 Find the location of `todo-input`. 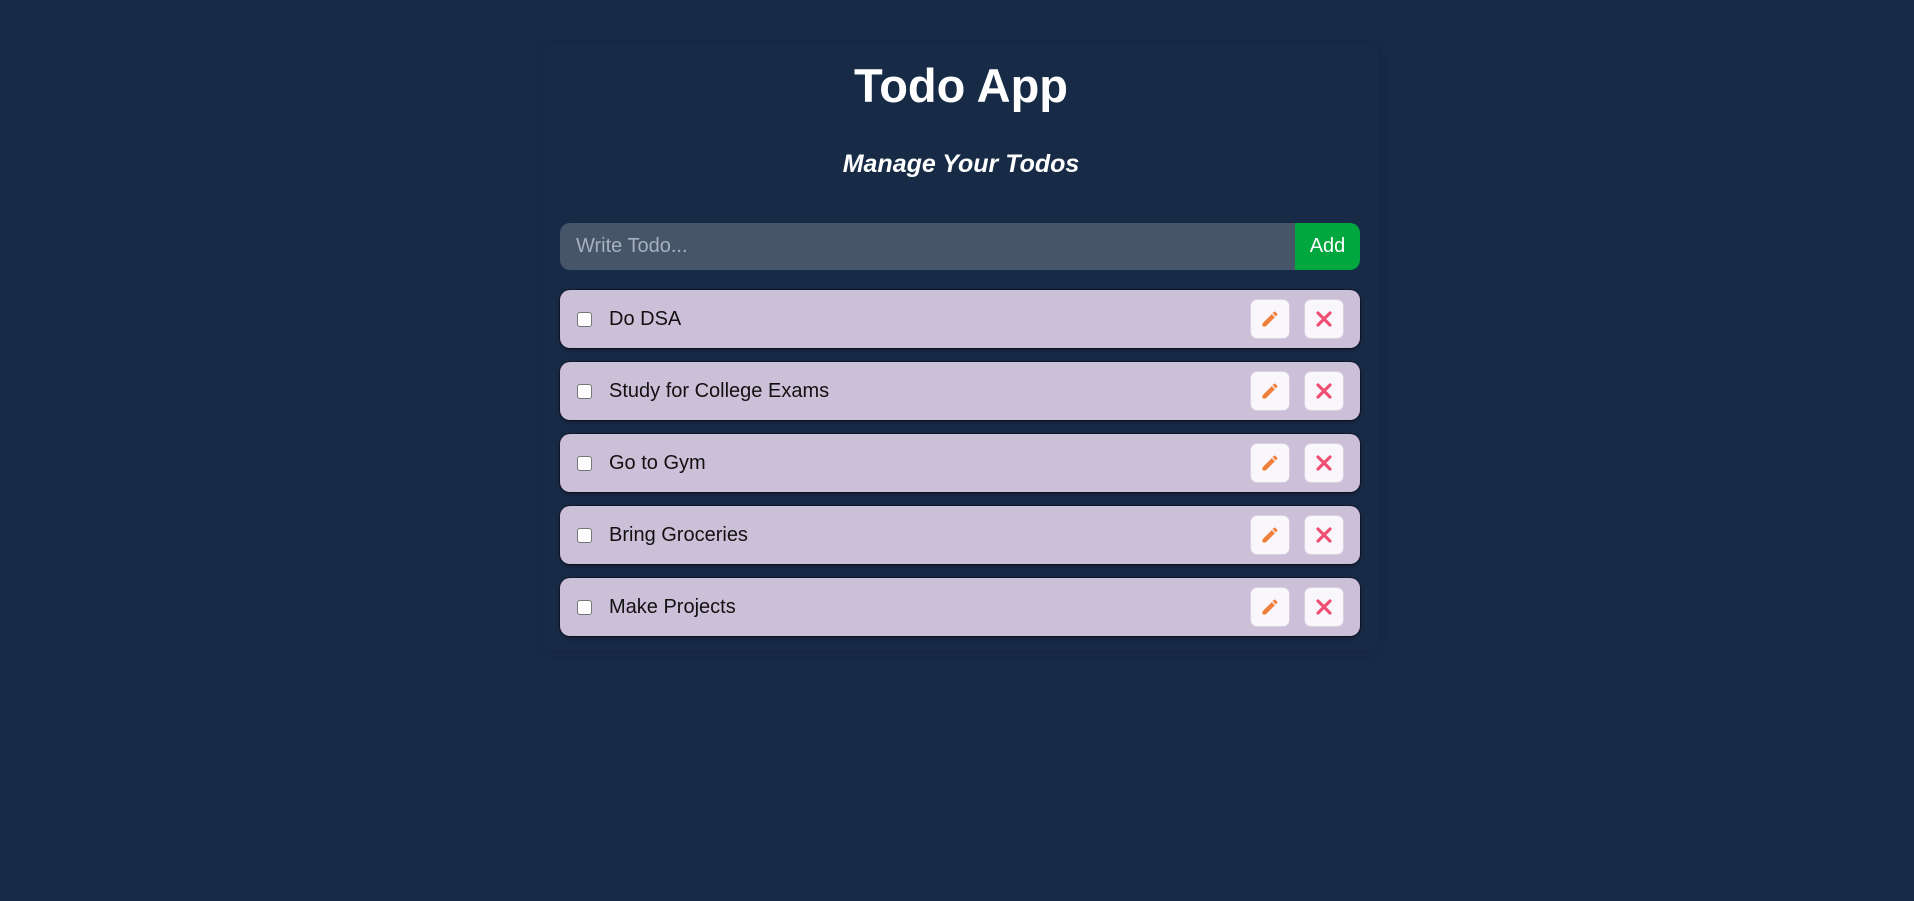

todo-input is located at coordinates (927, 246).